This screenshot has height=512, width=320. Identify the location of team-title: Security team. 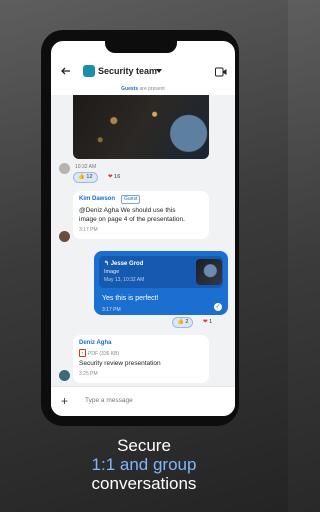
(127, 71).